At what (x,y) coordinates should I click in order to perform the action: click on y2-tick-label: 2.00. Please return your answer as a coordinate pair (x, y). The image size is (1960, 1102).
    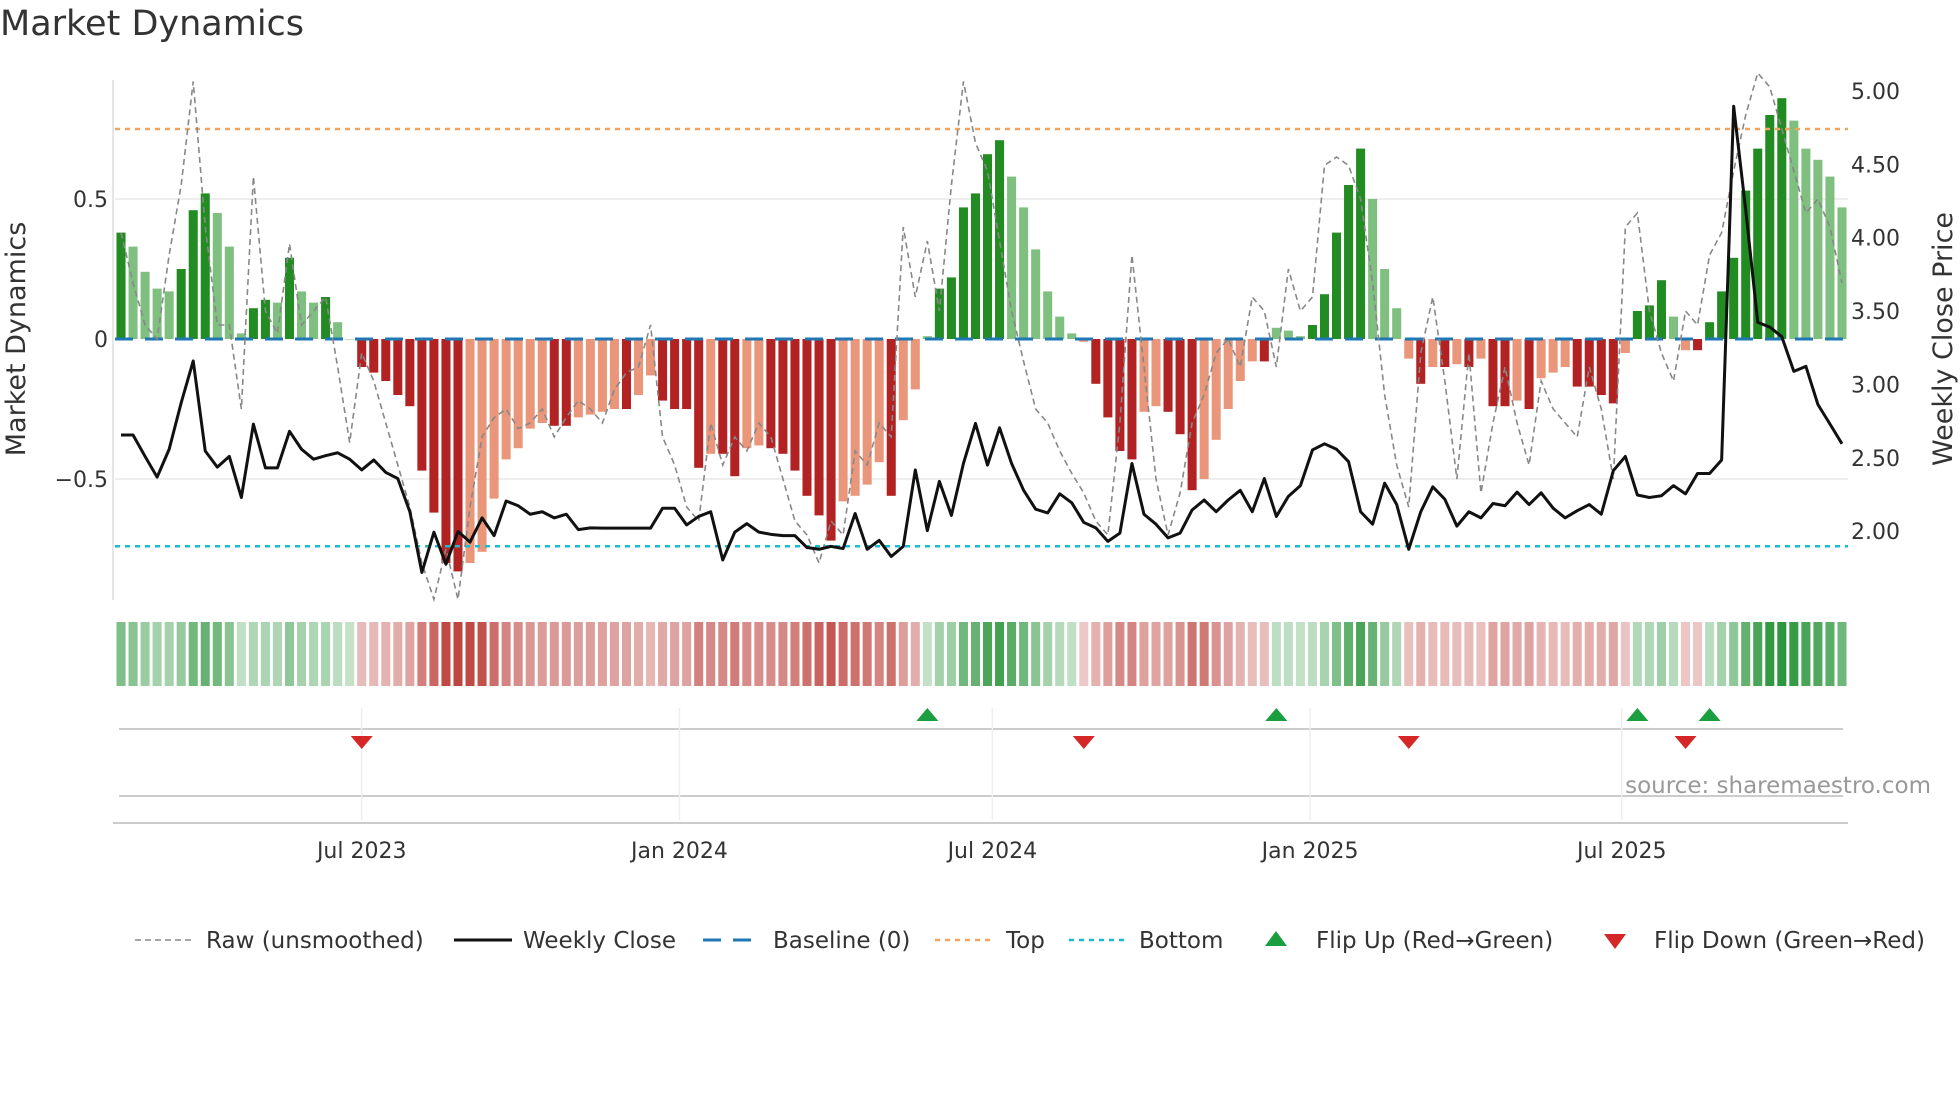
    Looking at the image, I should click on (1875, 532).